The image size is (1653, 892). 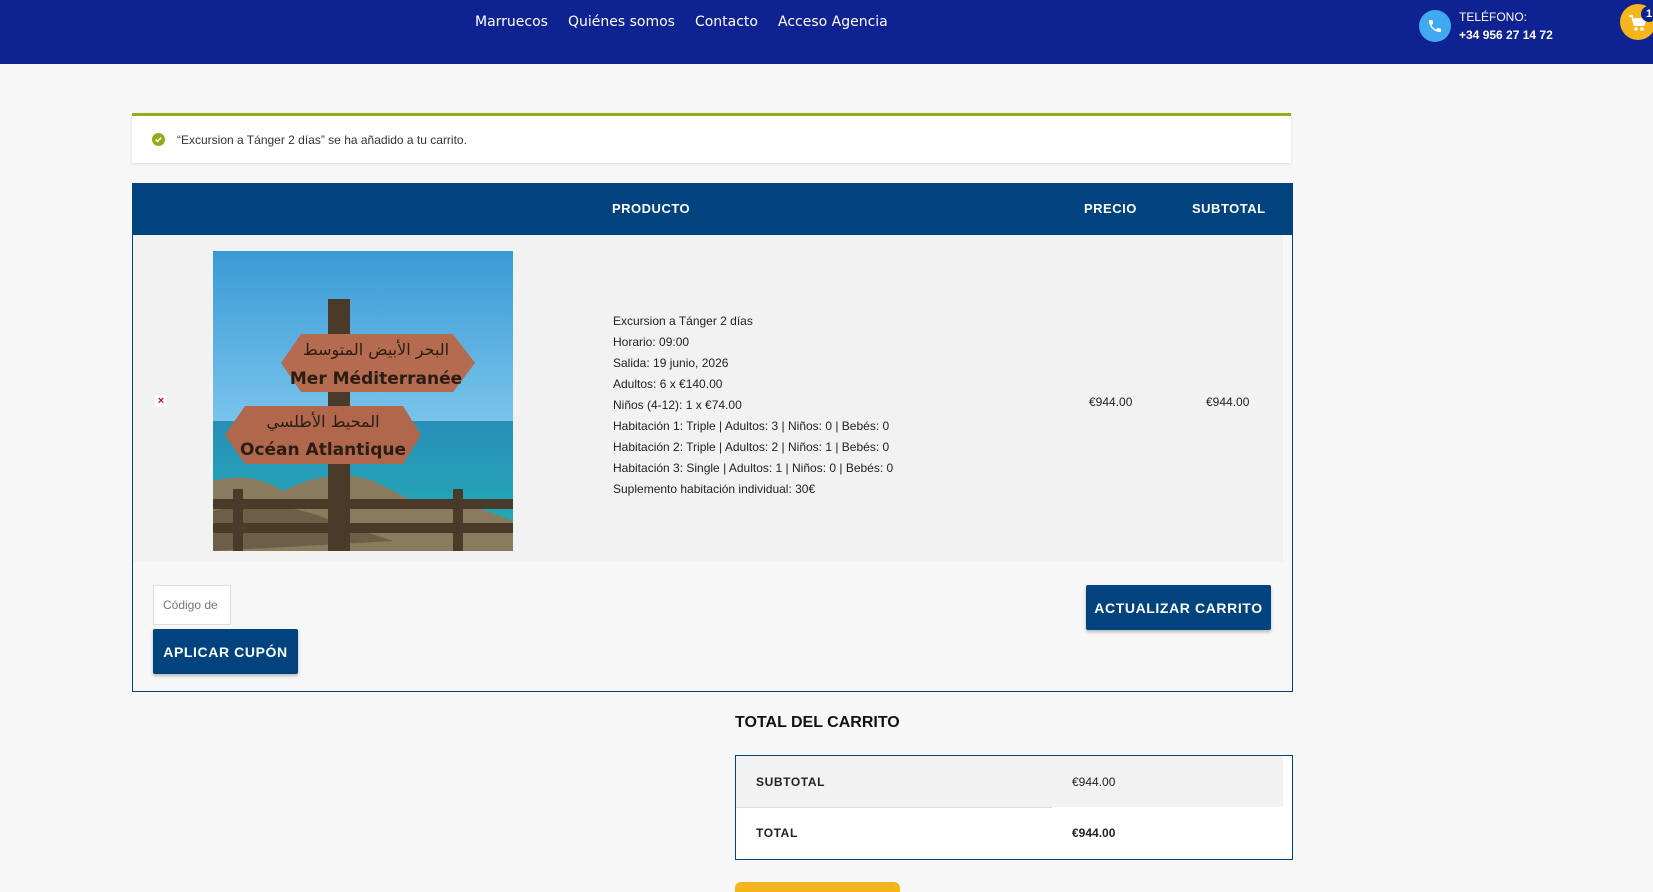 I want to click on detail-ninos: Niños (4-12): 1 x €74.00, so click(x=677, y=405).